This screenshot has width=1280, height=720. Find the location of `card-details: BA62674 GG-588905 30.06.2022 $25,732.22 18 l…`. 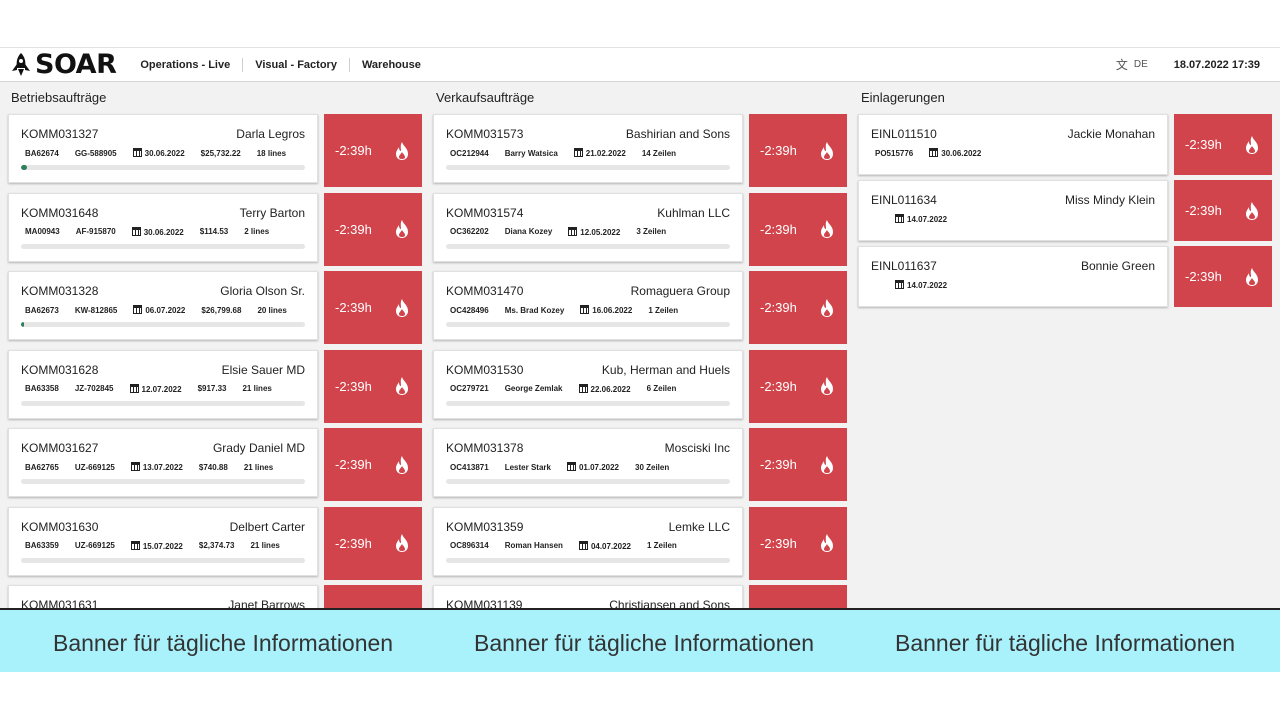

card-details: BA62674 GG-588905 30.06.2022 $25,732.22 18 l… is located at coordinates (163, 153).